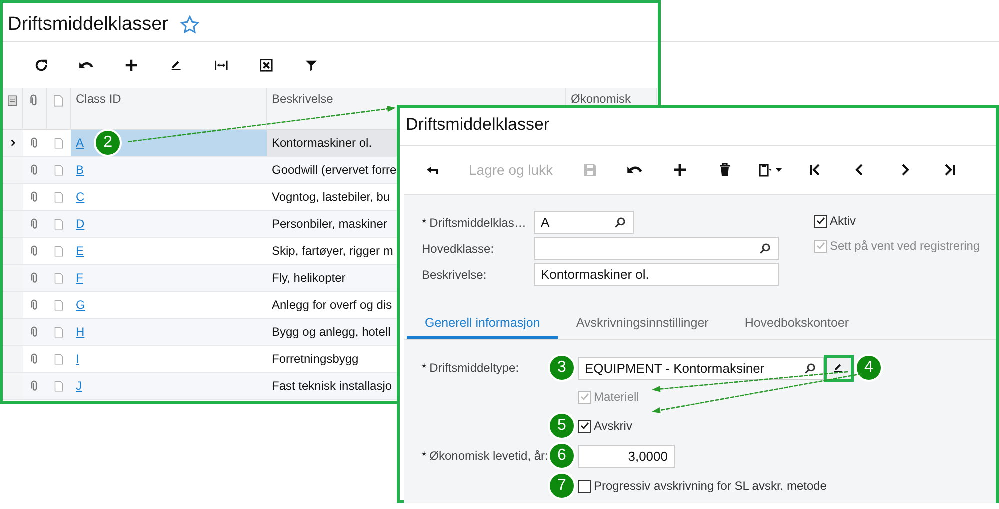  Describe the element at coordinates (80, 251) in the screenshot. I see `record-link: E` at that location.